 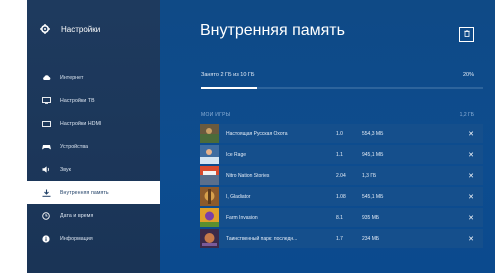 What do you see at coordinates (242, 217) in the screenshot?
I see `game-name: Farm Invasion` at bounding box center [242, 217].